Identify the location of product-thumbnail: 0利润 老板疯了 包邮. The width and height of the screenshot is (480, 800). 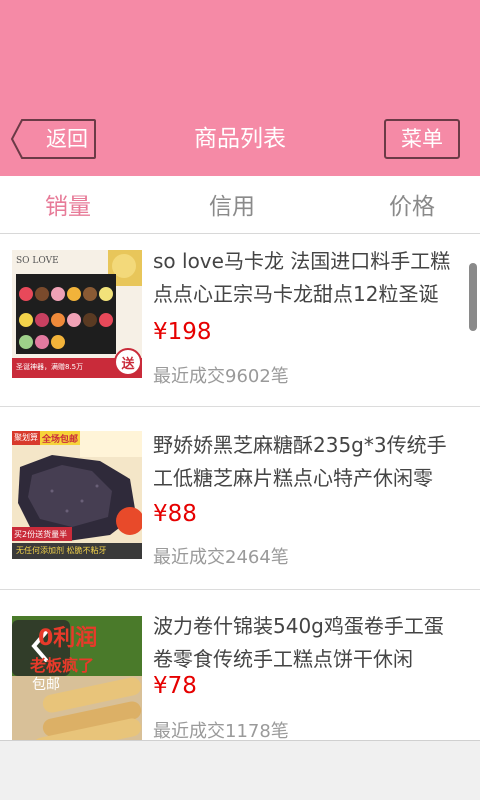
(77, 678).